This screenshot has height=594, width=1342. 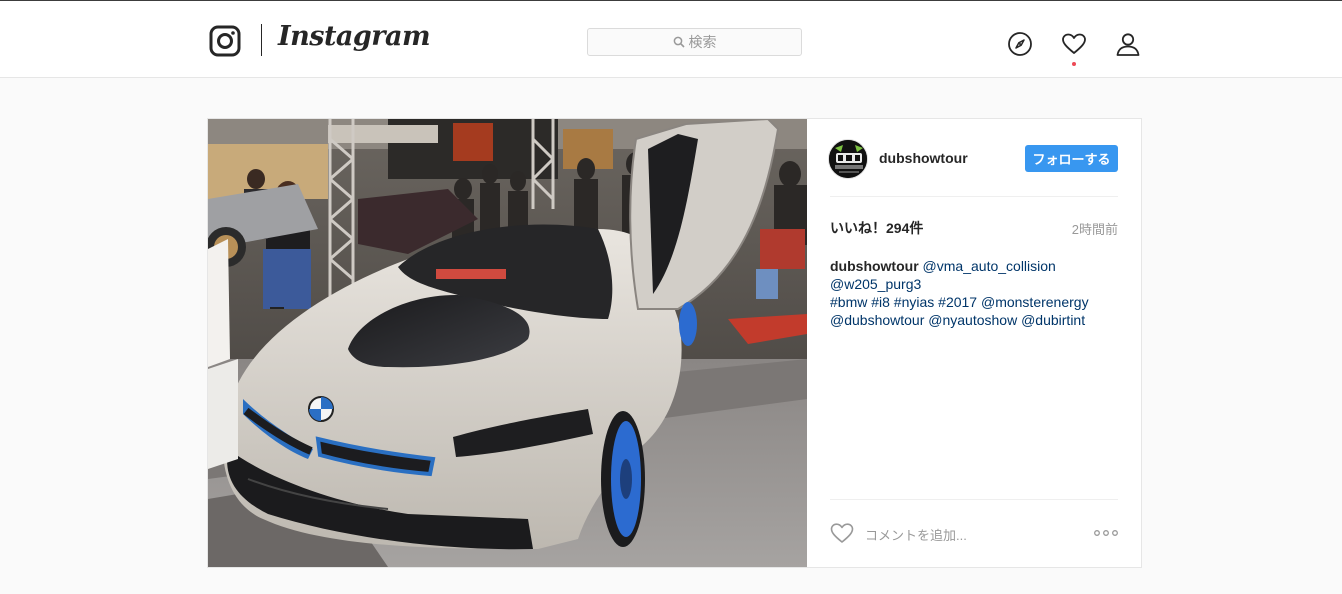 I want to click on search-placeholder: 検索, so click(x=702, y=42).